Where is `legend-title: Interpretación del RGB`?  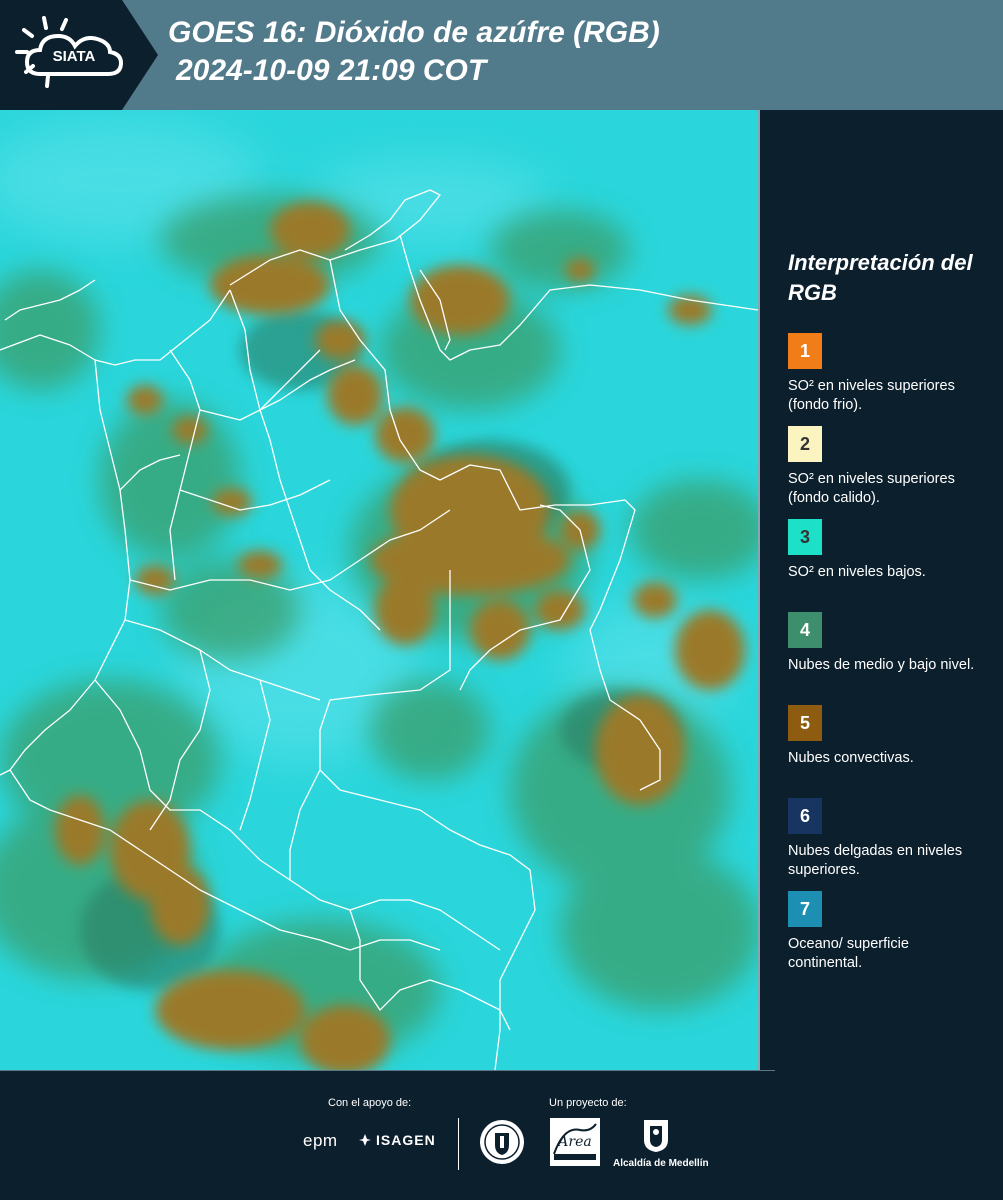 legend-title: Interpretación del RGB is located at coordinates (880, 277).